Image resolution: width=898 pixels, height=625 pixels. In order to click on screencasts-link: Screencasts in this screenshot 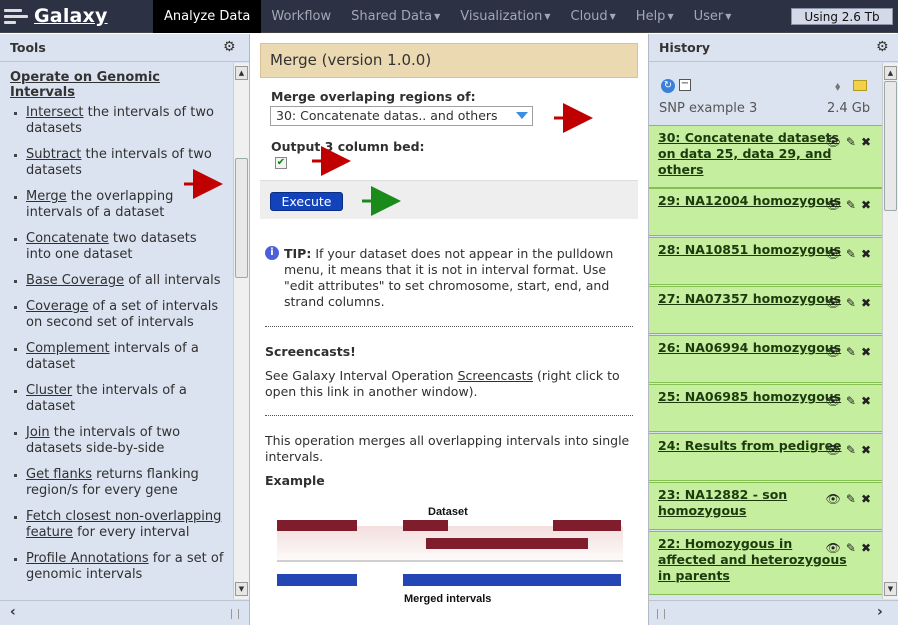, I will do `click(495, 375)`.